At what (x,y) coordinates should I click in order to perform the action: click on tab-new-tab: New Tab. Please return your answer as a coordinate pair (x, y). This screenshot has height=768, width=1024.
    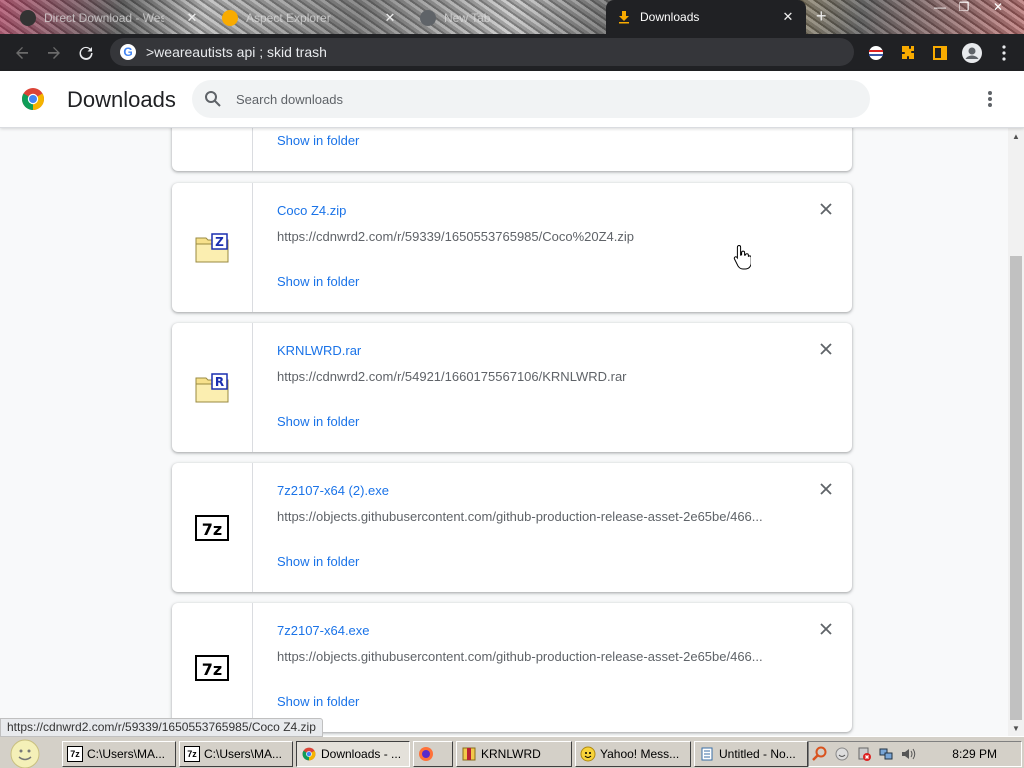
    Looking at the image, I should click on (508, 18).